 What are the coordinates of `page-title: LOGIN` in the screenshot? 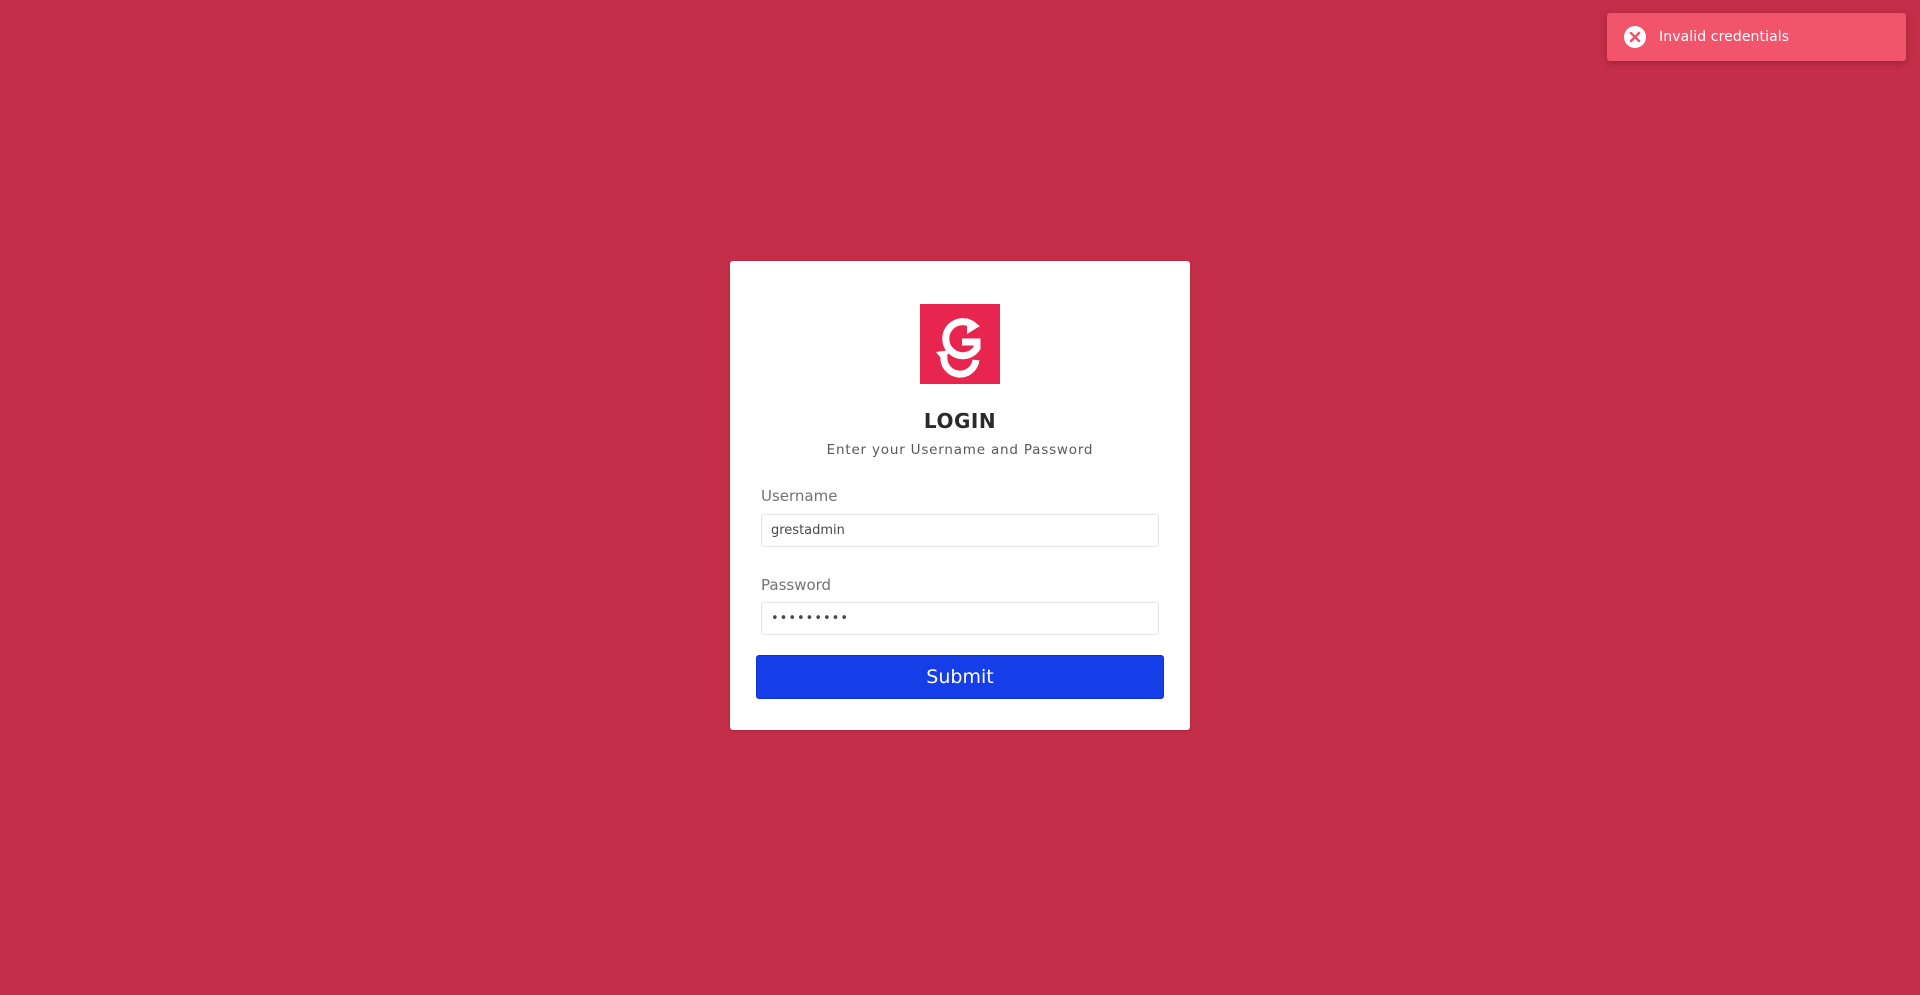 It's located at (960, 421).